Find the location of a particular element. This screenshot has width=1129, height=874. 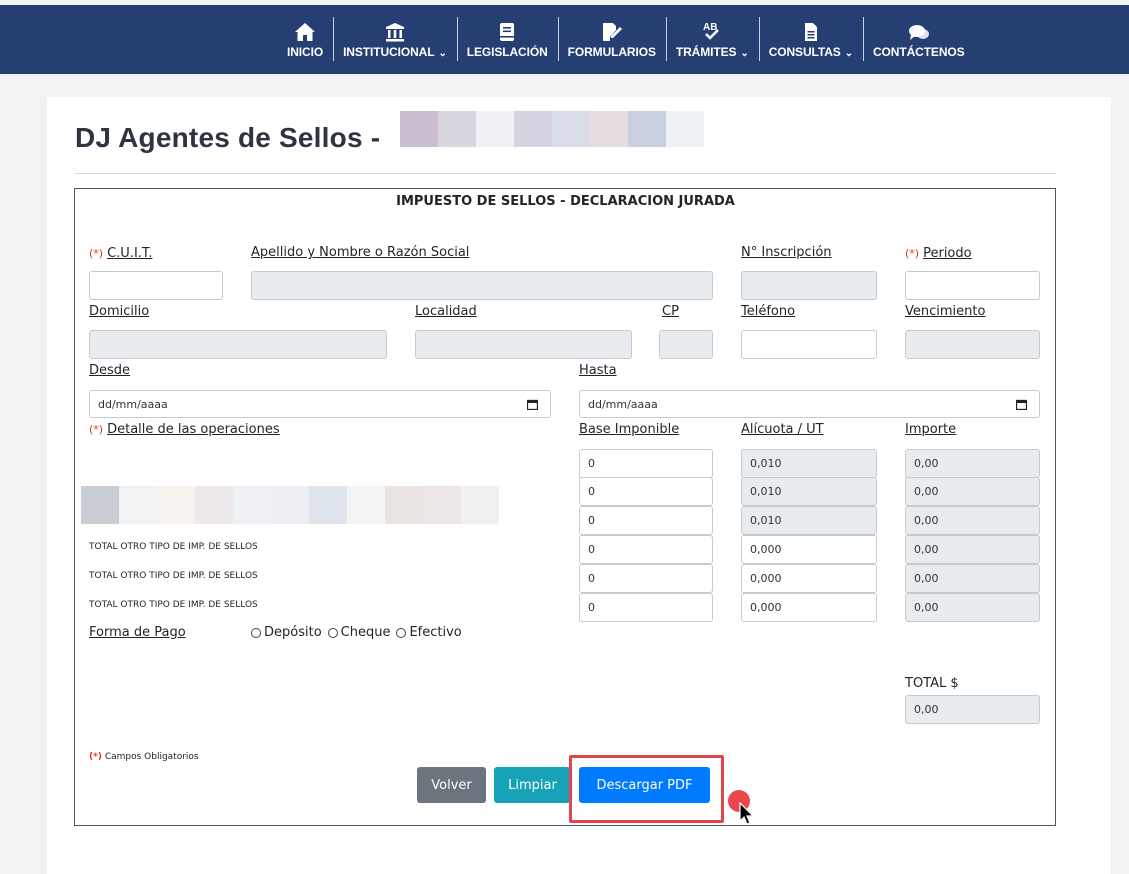

nav-label-inicio: INICIO is located at coordinates (305, 52).